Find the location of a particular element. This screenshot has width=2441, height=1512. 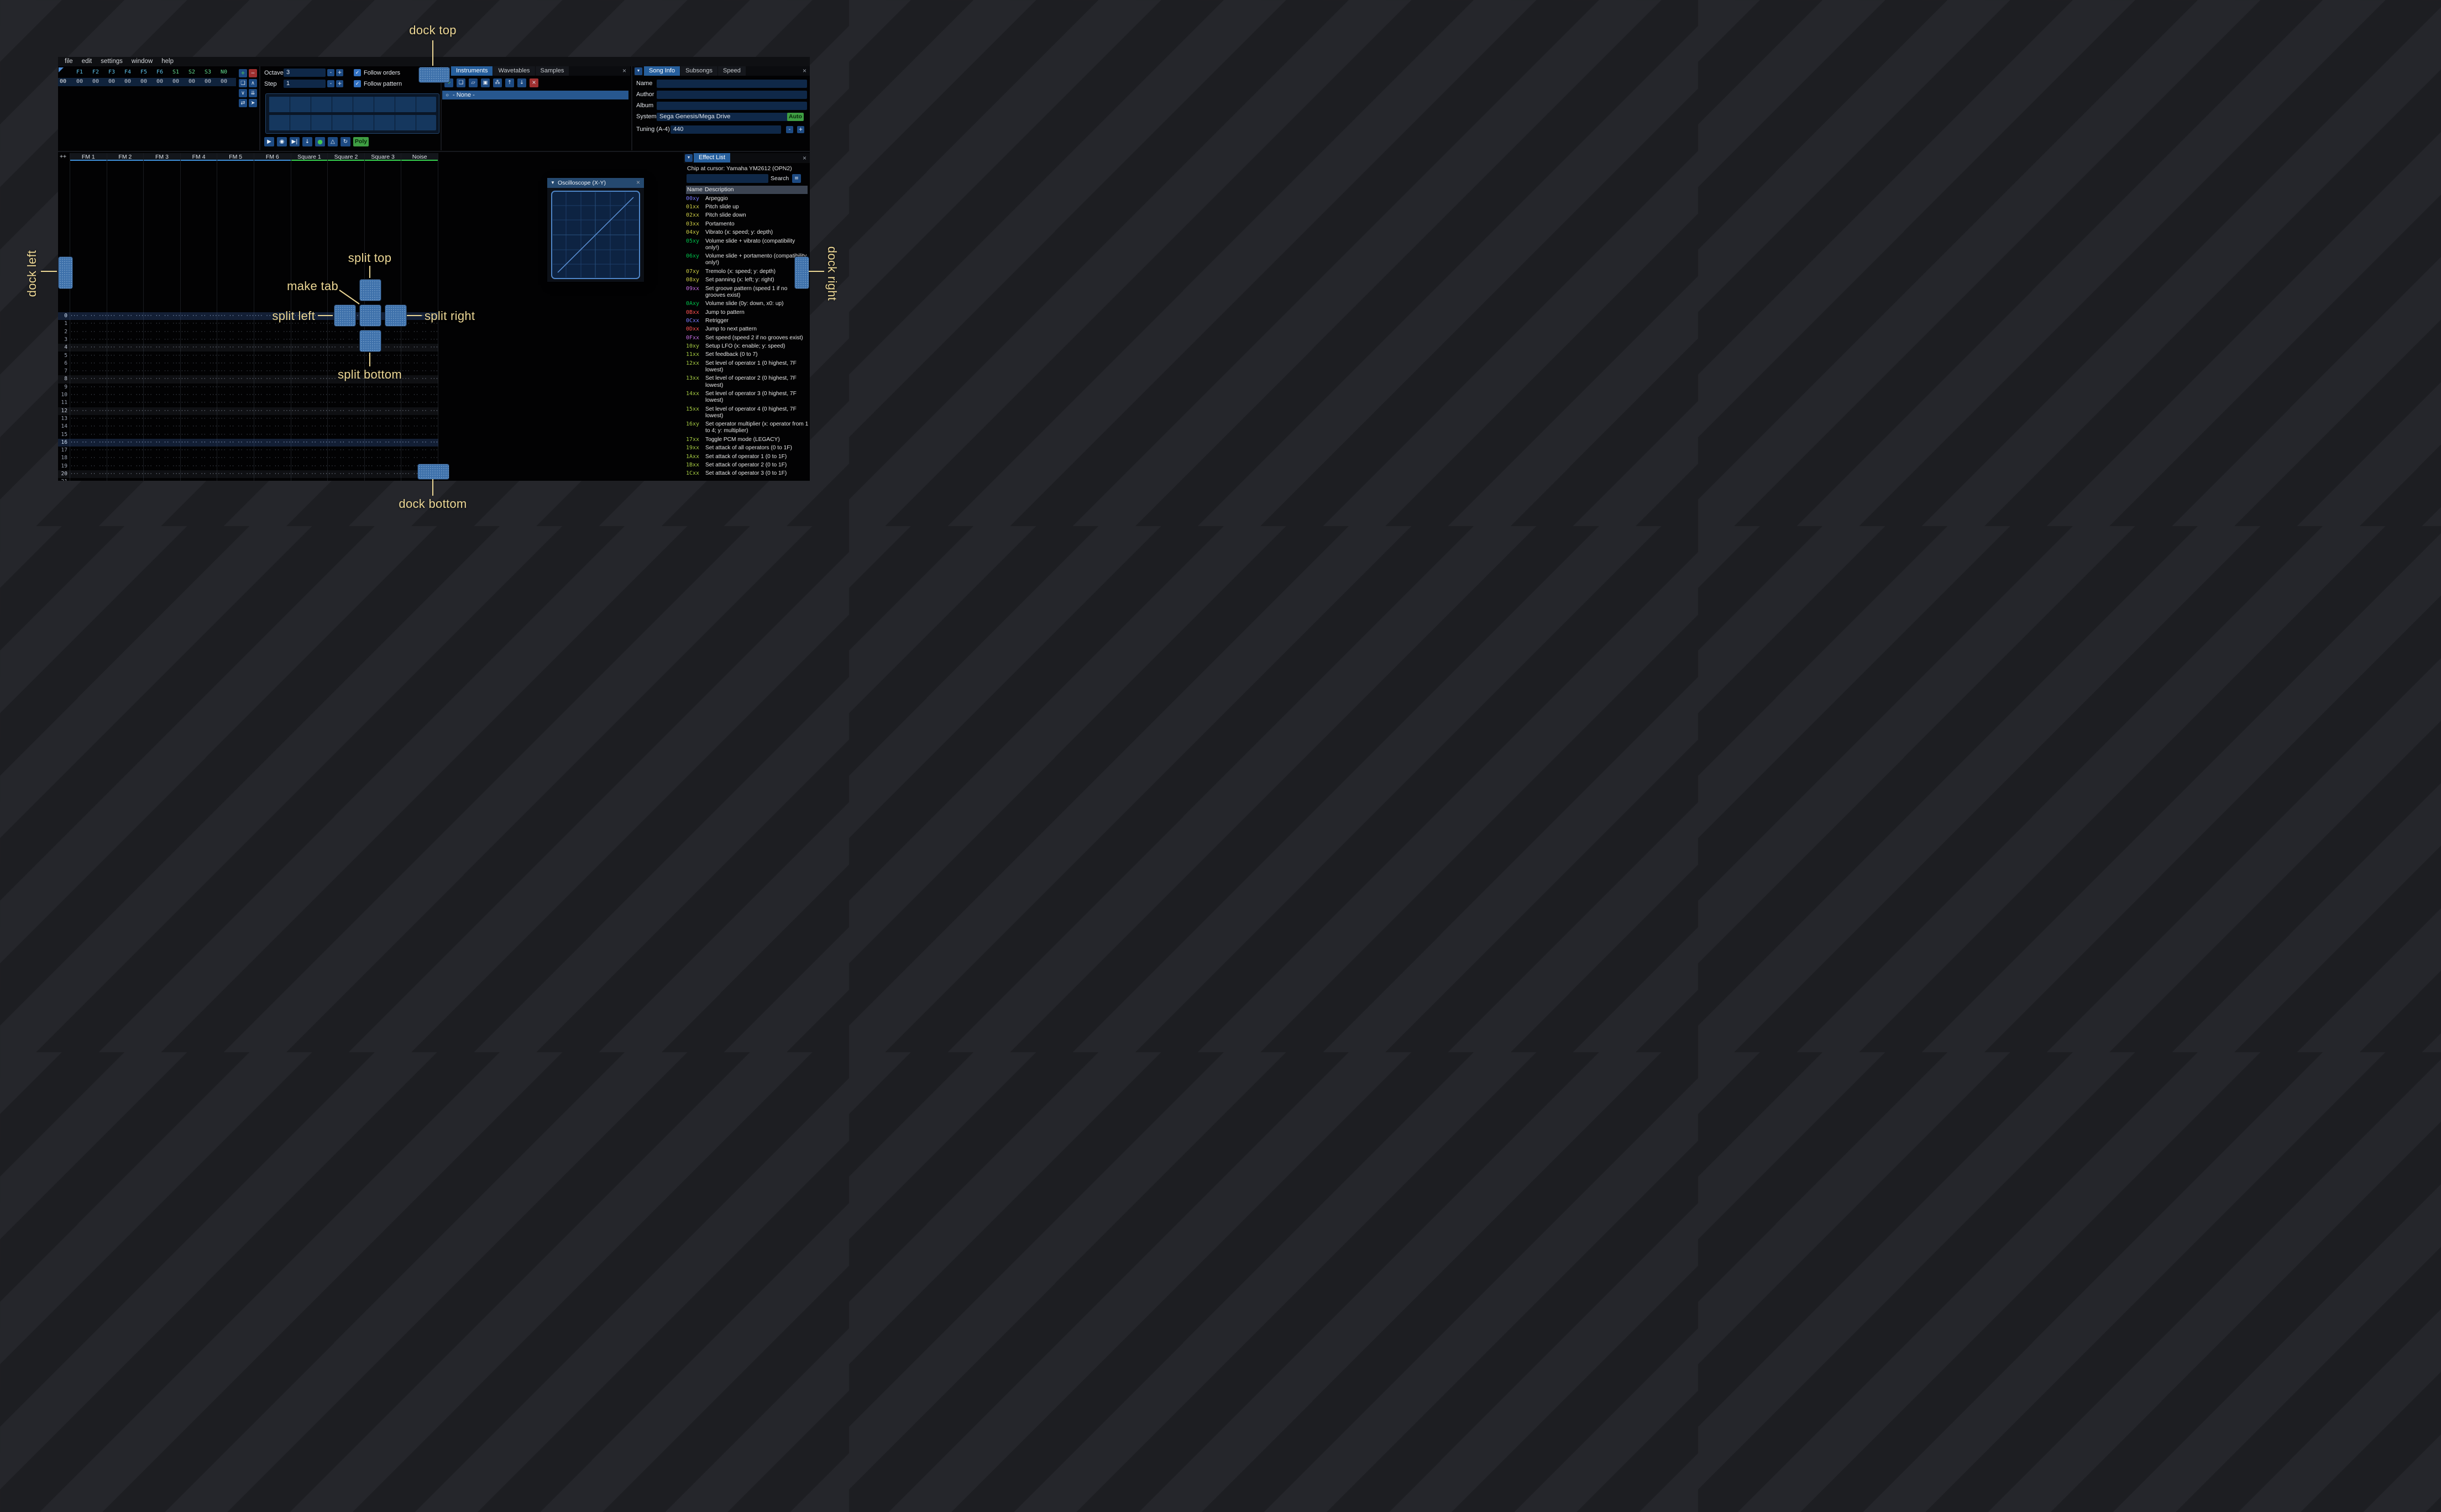

pattern-corner-button: ++ is located at coordinates (63, 157).